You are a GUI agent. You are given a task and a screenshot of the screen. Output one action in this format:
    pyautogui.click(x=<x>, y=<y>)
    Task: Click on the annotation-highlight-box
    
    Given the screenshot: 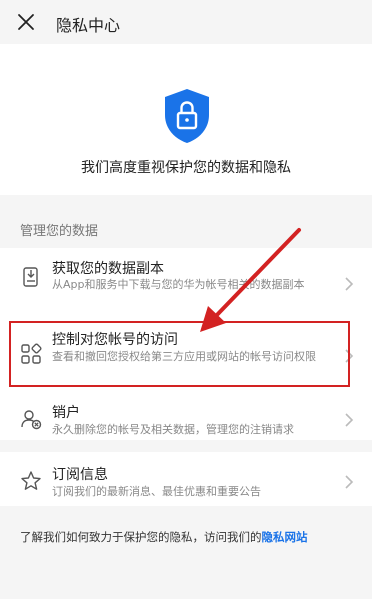 What is the action you would take?
    pyautogui.click(x=179, y=354)
    